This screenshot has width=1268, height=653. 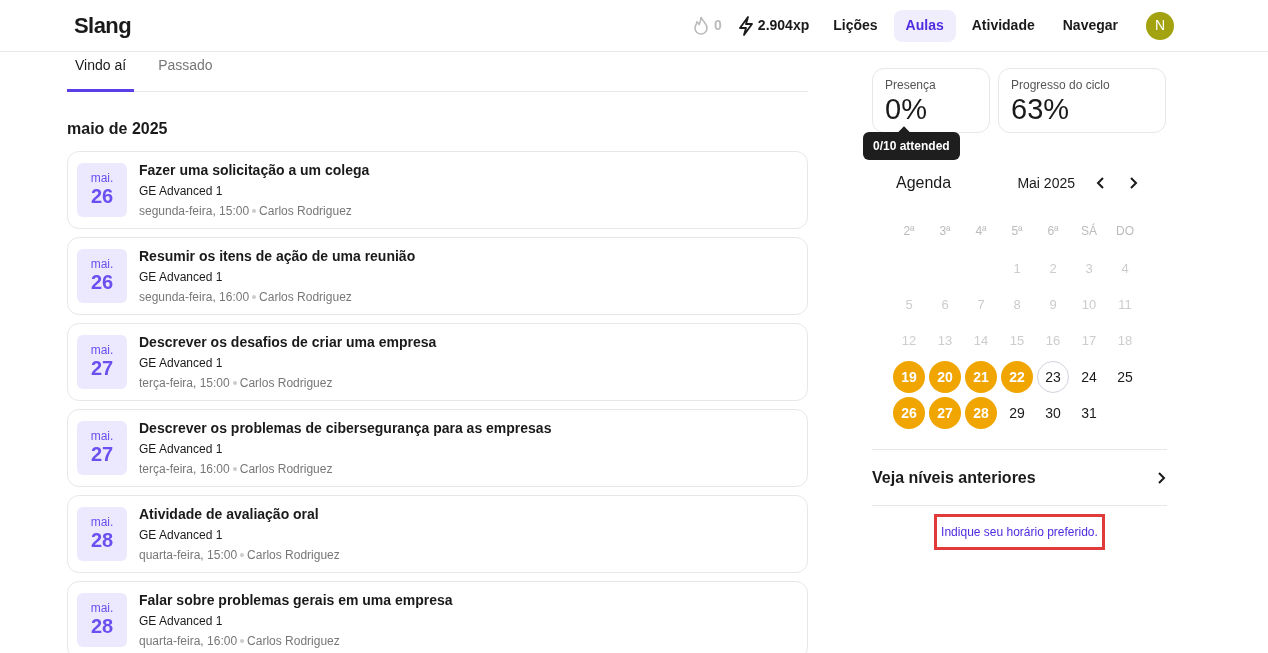 What do you see at coordinates (1017, 231) in the screenshot?
I see `weekday-label: 5ª` at bounding box center [1017, 231].